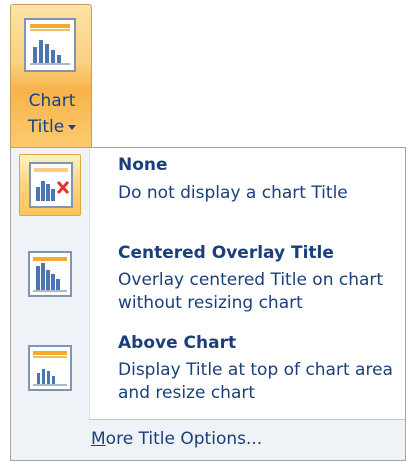  Describe the element at coordinates (46, 127) in the screenshot. I see `chart-title-label-line2: Title` at that location.